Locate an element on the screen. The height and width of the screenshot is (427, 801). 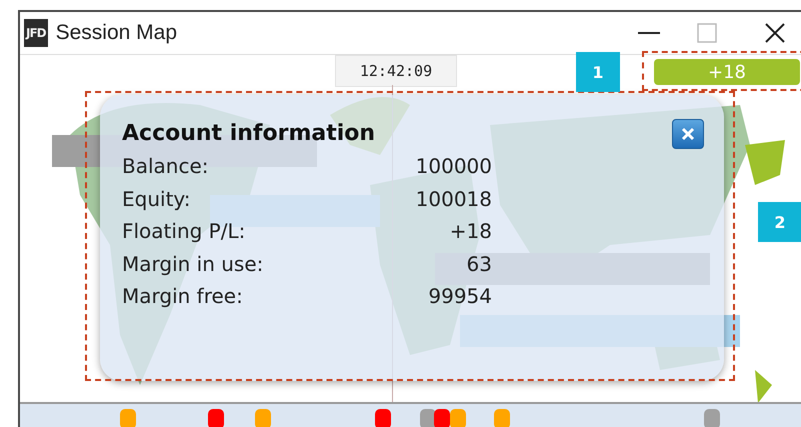
field-label: Margin in use: is located at coordinates (193, 264).